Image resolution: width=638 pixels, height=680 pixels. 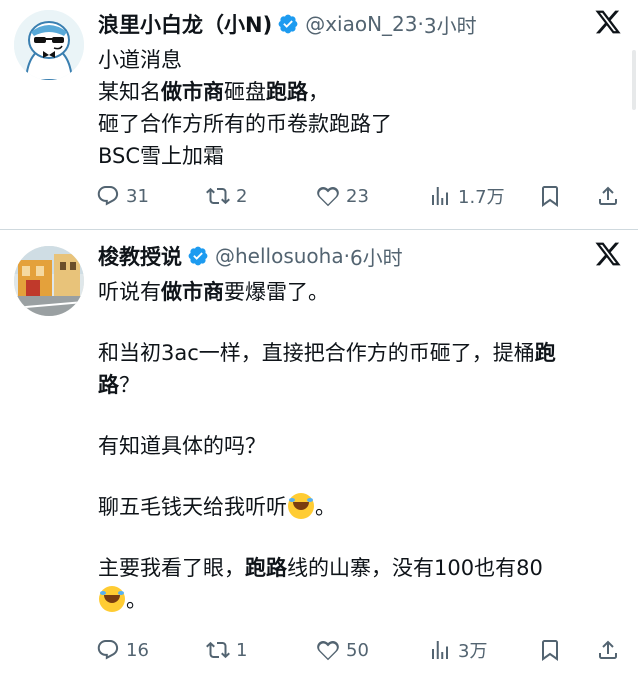 I want to click on text-run: 主要我看了眼，, so click(x=171, y=568).